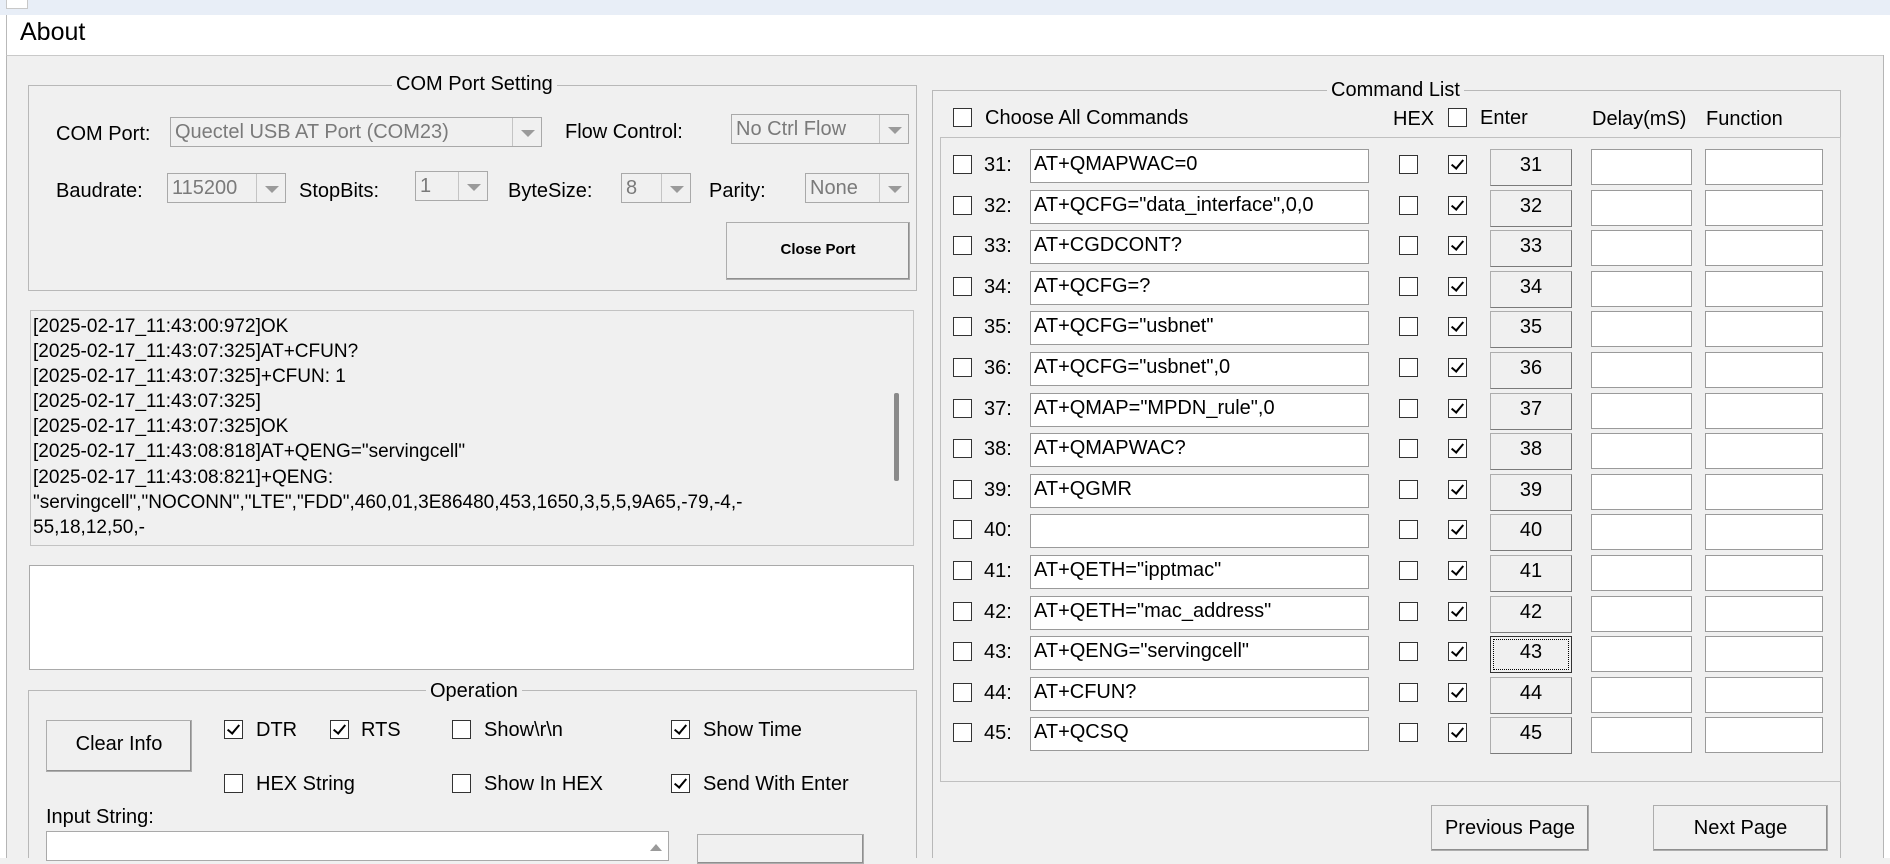  What do you see at coordinates (1199, 369) in the screenshot?
I see `command-input: AT+QCFG="usbnet",0` at bounding box center [1199, 369].